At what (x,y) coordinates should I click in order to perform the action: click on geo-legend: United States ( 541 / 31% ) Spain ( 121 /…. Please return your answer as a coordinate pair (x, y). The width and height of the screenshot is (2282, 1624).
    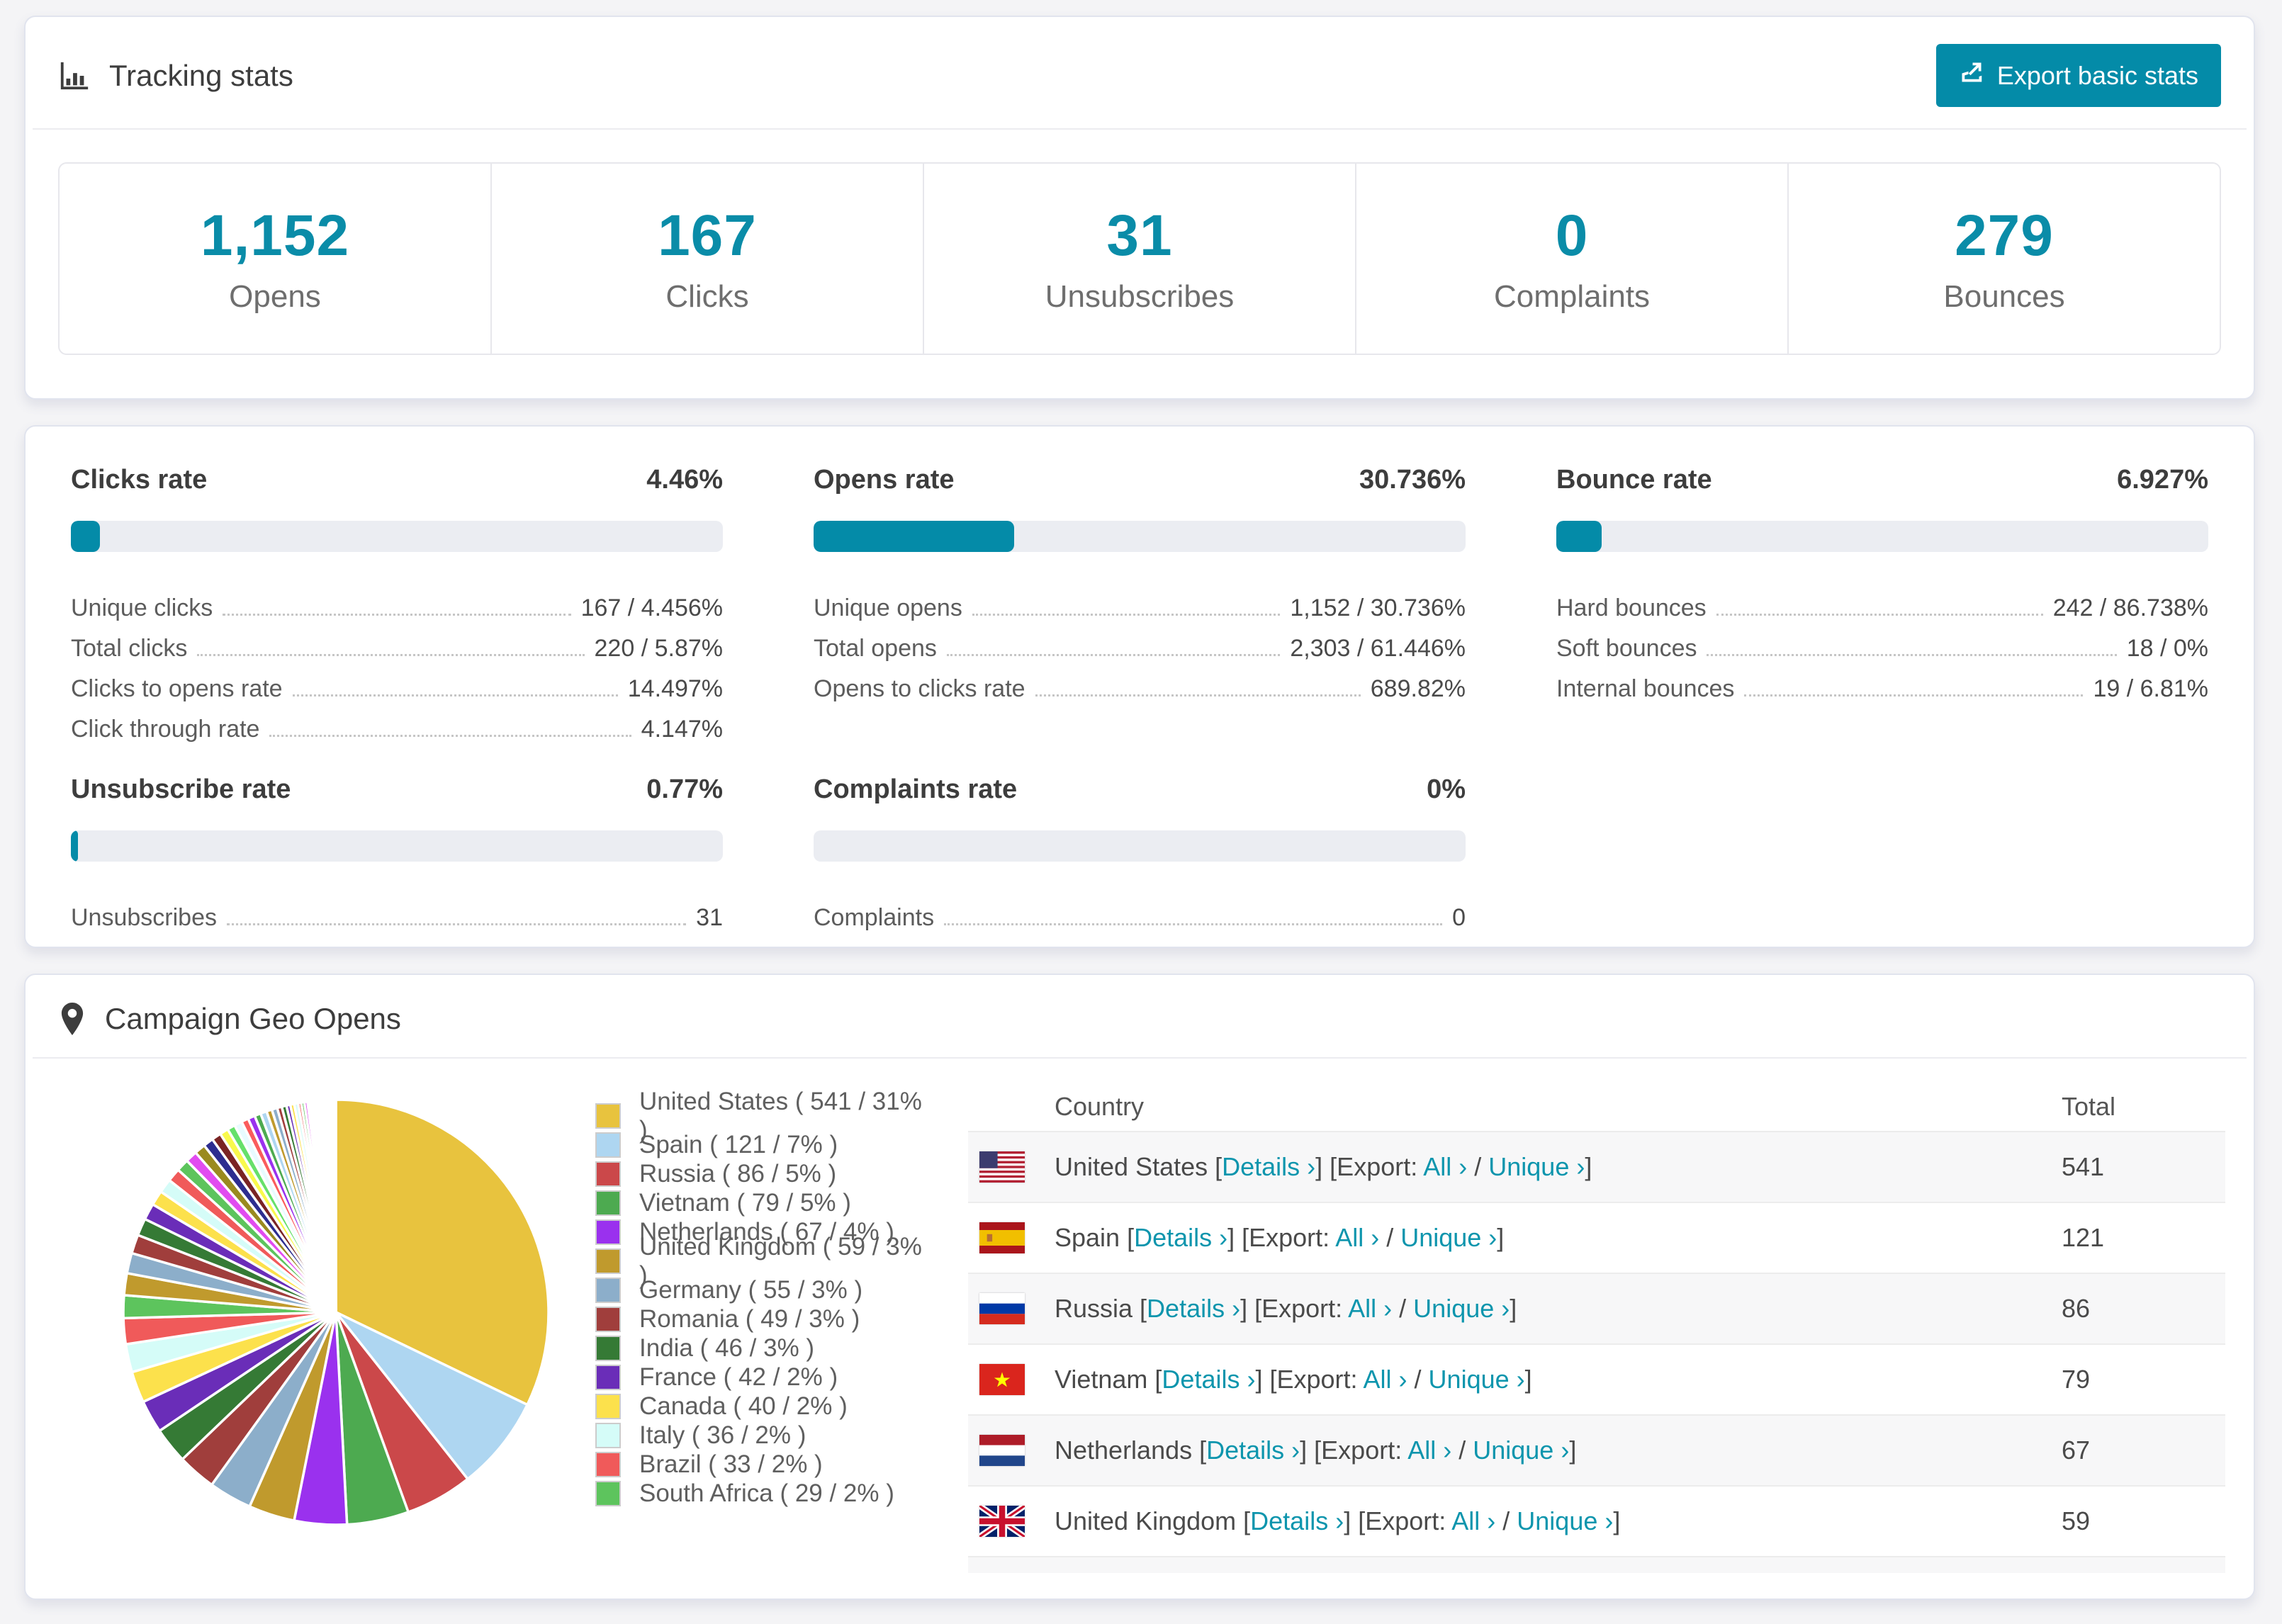
    Looking at the image, I should click on (762, 1336).